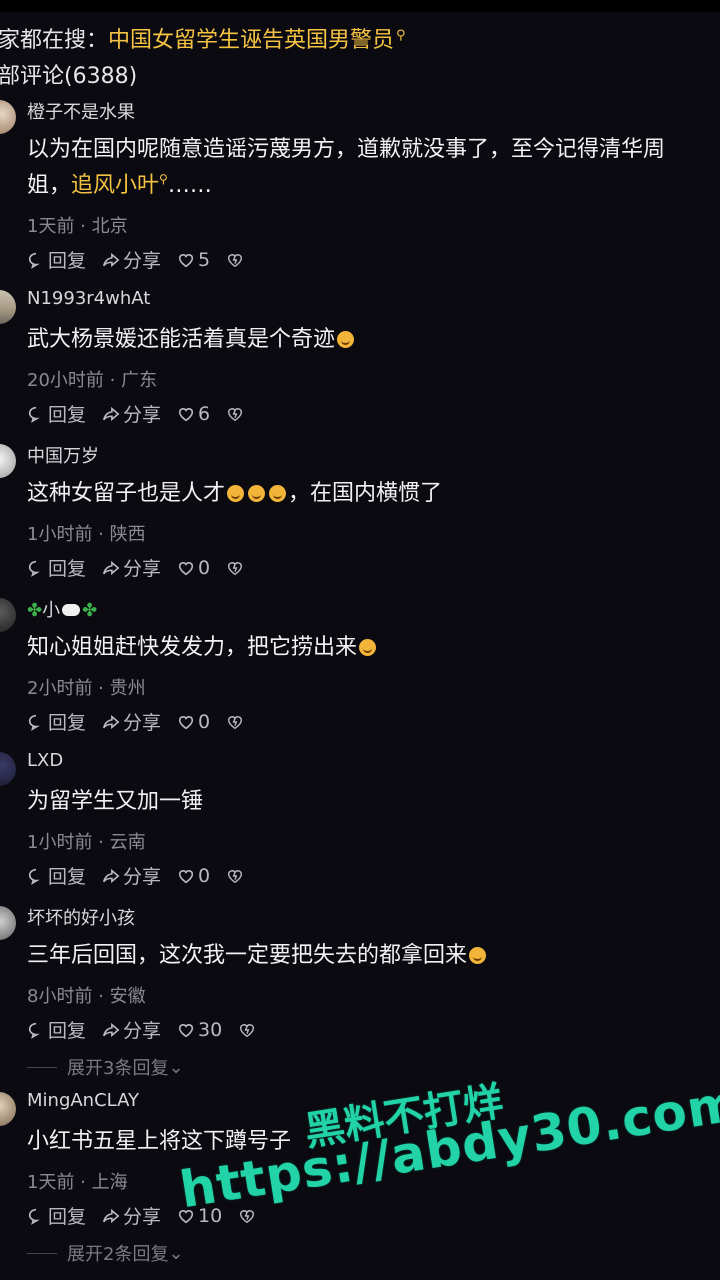 This screenshot has width=720, height=1280. I want to click on like-button: 30, so click(199, 1030).